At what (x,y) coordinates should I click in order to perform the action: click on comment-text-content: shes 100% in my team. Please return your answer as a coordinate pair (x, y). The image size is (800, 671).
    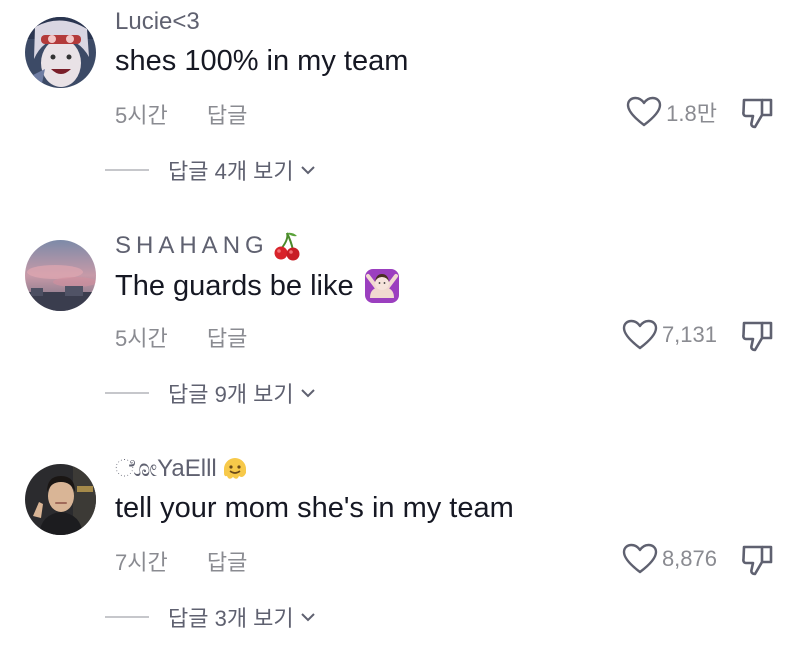
    Looking at the image, I should click on (262, 61).